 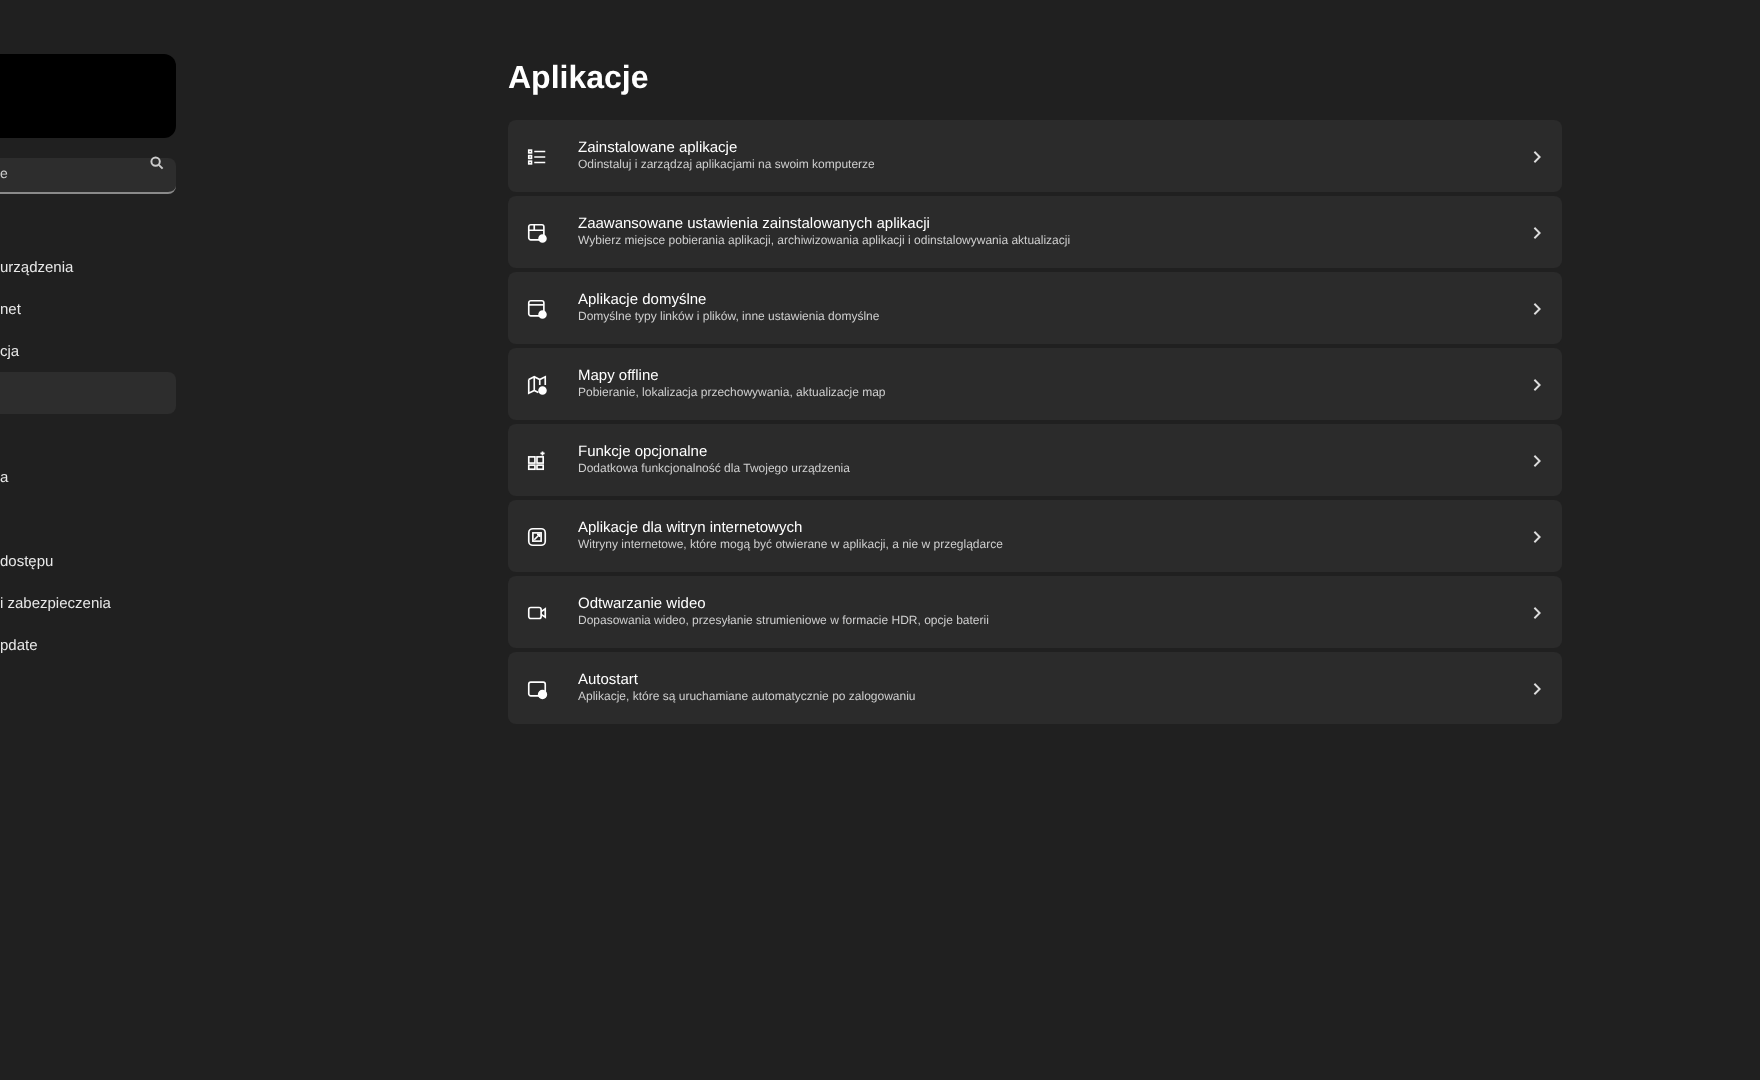 What do you see at coordinates (537, 612) in the screenshot?
I see `video-camera-icon` at bounding box center [537, 612].